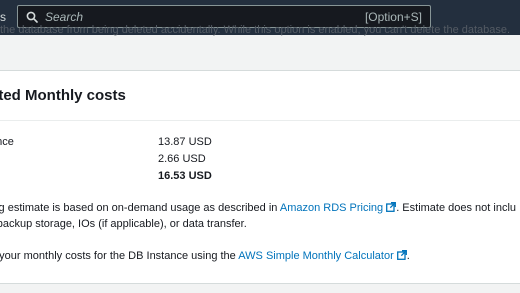 The width and height of the screenshot is (520, 293). I want to click on cost-total-value: 16.53 USD, so click(185, 176).